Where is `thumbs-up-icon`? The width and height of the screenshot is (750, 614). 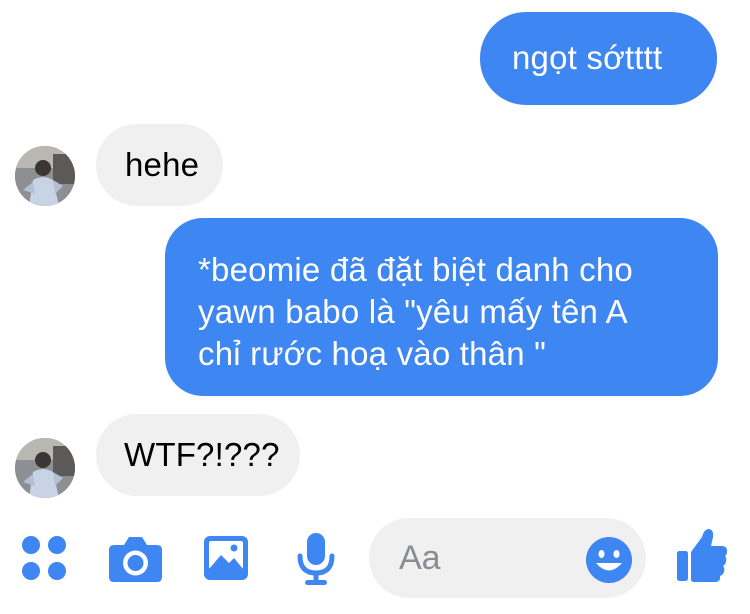 thumbs-up-icon is located at coordinates (702, 555).